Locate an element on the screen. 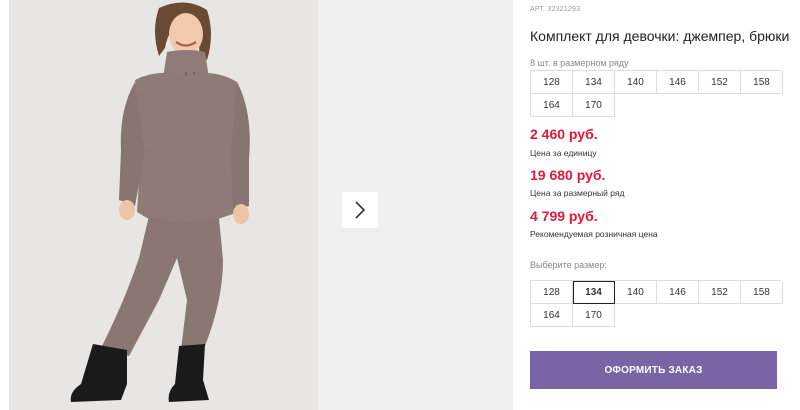 The width and height of the screenshot is (800, 410). size-option-158: 158 is located at coordinates (762, 292).